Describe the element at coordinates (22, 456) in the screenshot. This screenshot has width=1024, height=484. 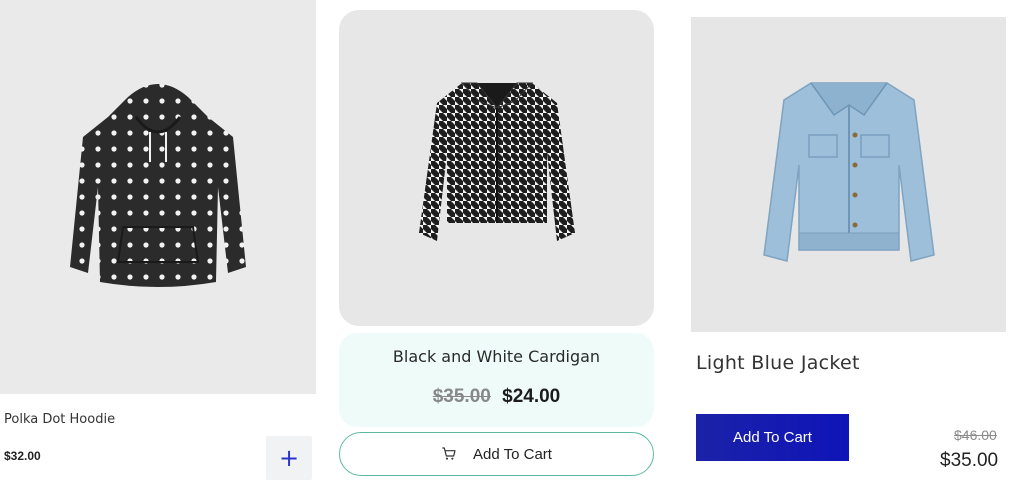
I see `product-price: $32.00` at that location.